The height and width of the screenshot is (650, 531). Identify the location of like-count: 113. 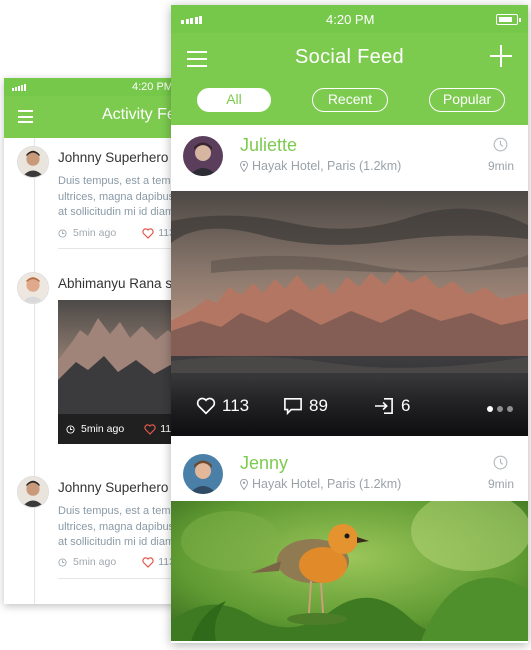
(236, 405).